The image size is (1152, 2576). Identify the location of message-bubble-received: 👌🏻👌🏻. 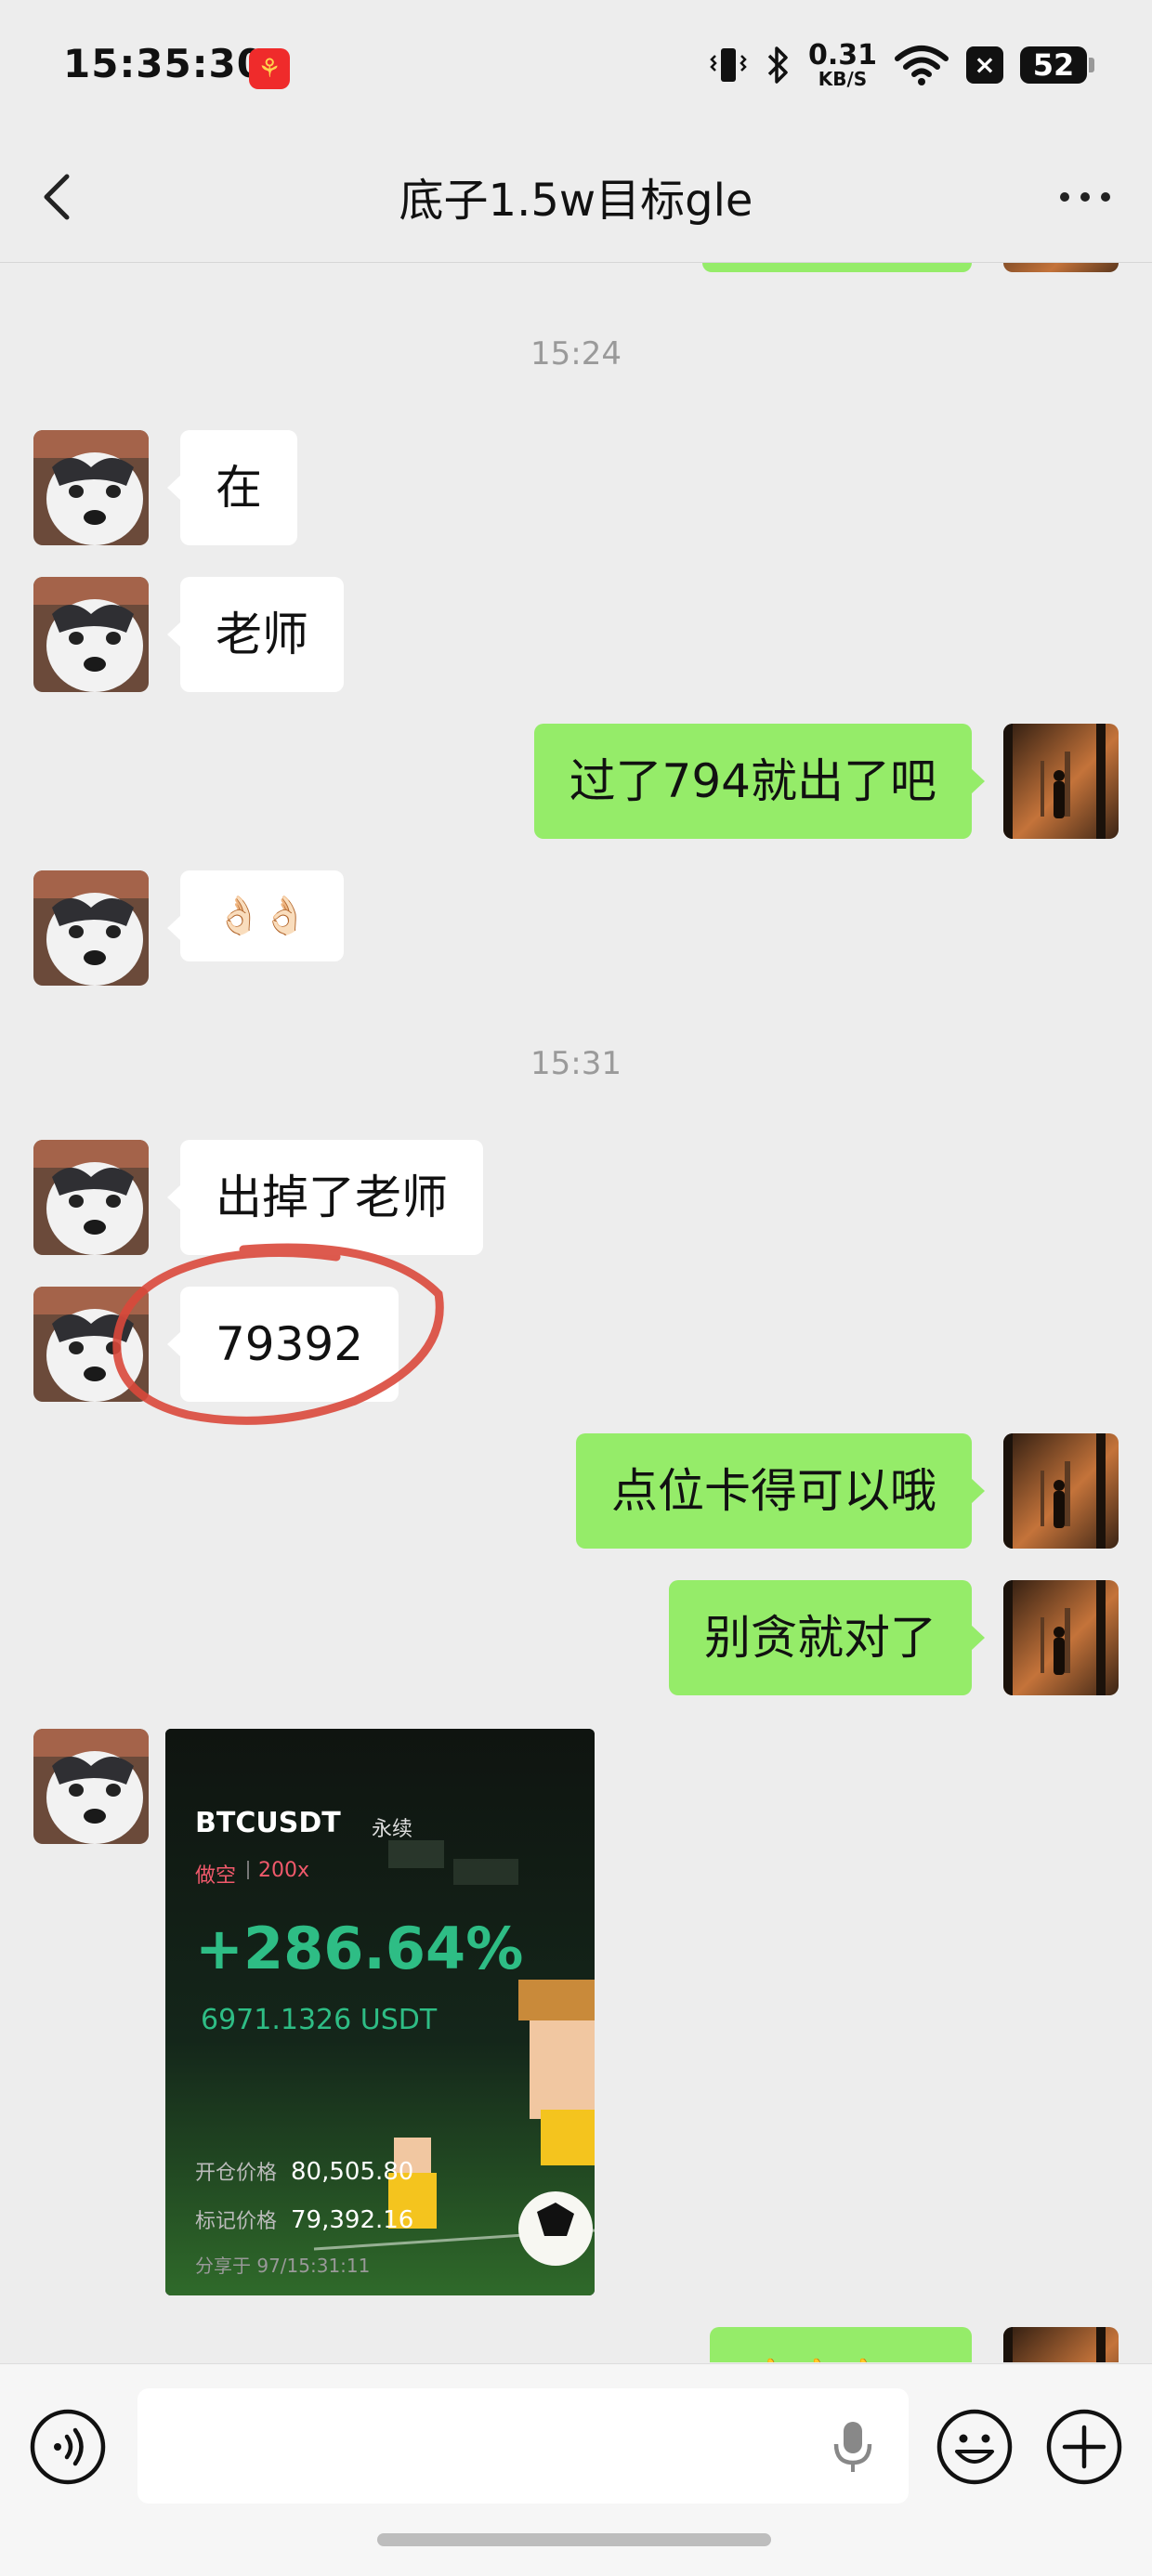
(255, 915).